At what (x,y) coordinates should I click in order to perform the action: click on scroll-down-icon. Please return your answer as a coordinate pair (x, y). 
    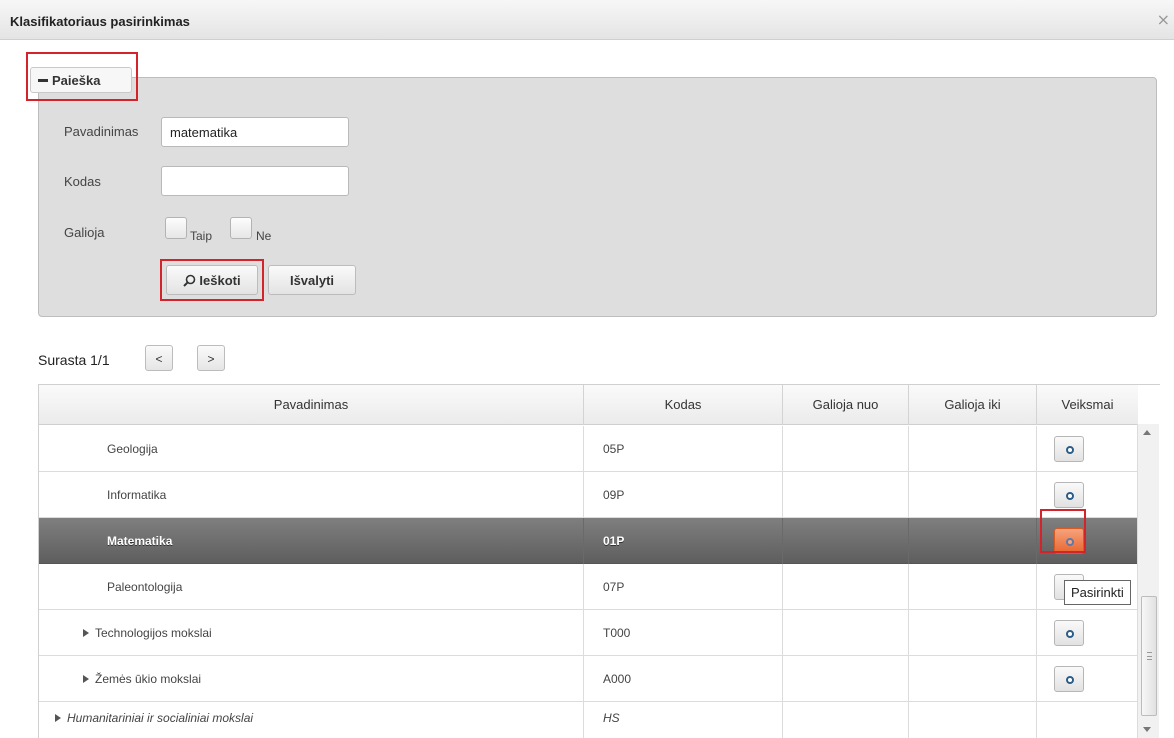
    Looking at the image, I should click on (1147, 729).